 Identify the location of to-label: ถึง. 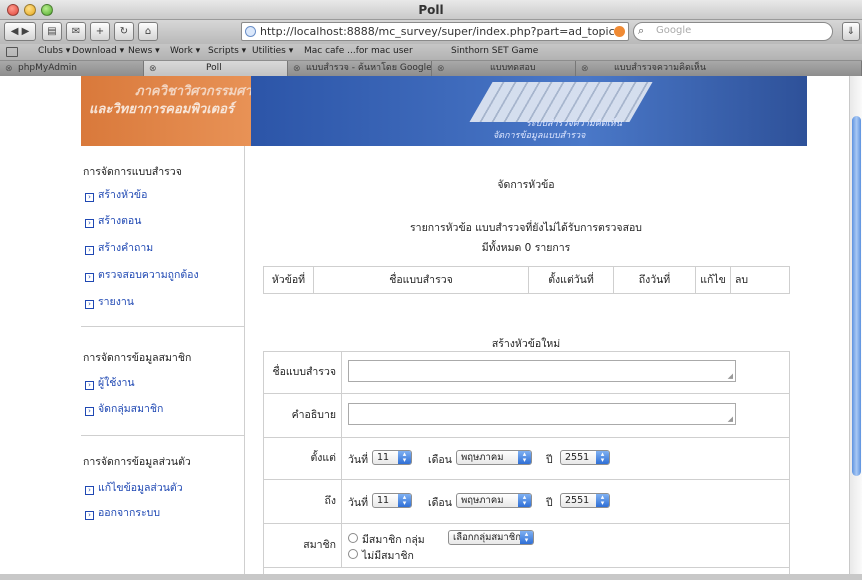
(303, 501).